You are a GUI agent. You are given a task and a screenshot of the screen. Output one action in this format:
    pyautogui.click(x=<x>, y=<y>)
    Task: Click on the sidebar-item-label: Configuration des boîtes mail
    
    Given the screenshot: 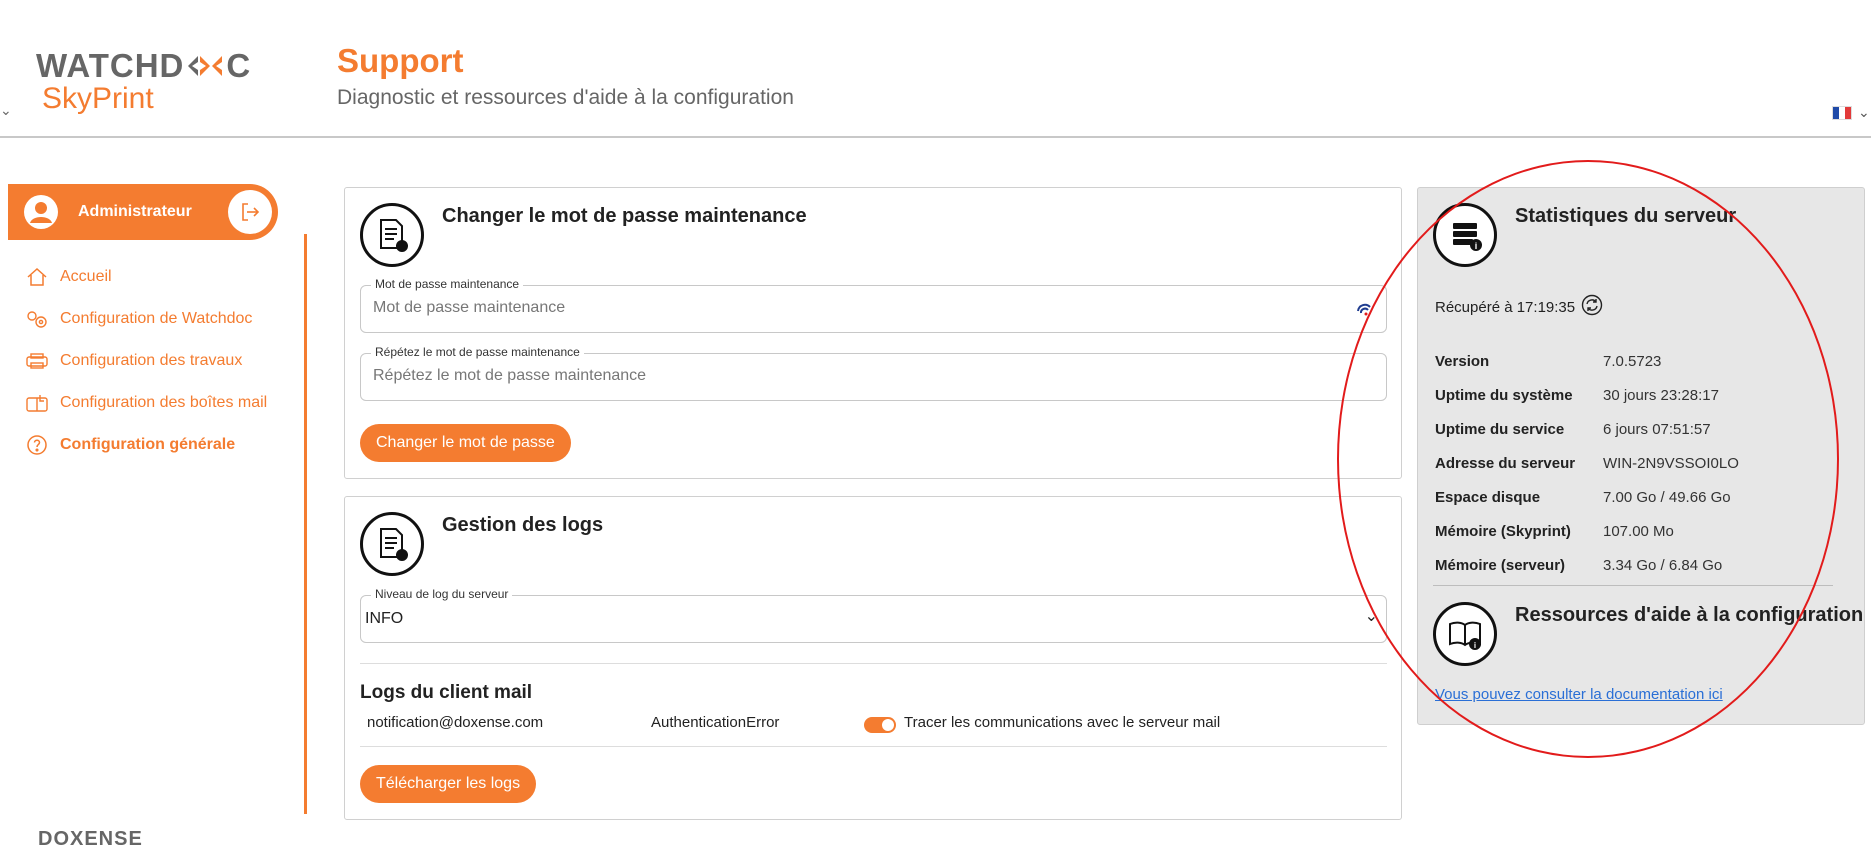 What is the action you would take?
    pyautogui.click(x=164, y=402)
    